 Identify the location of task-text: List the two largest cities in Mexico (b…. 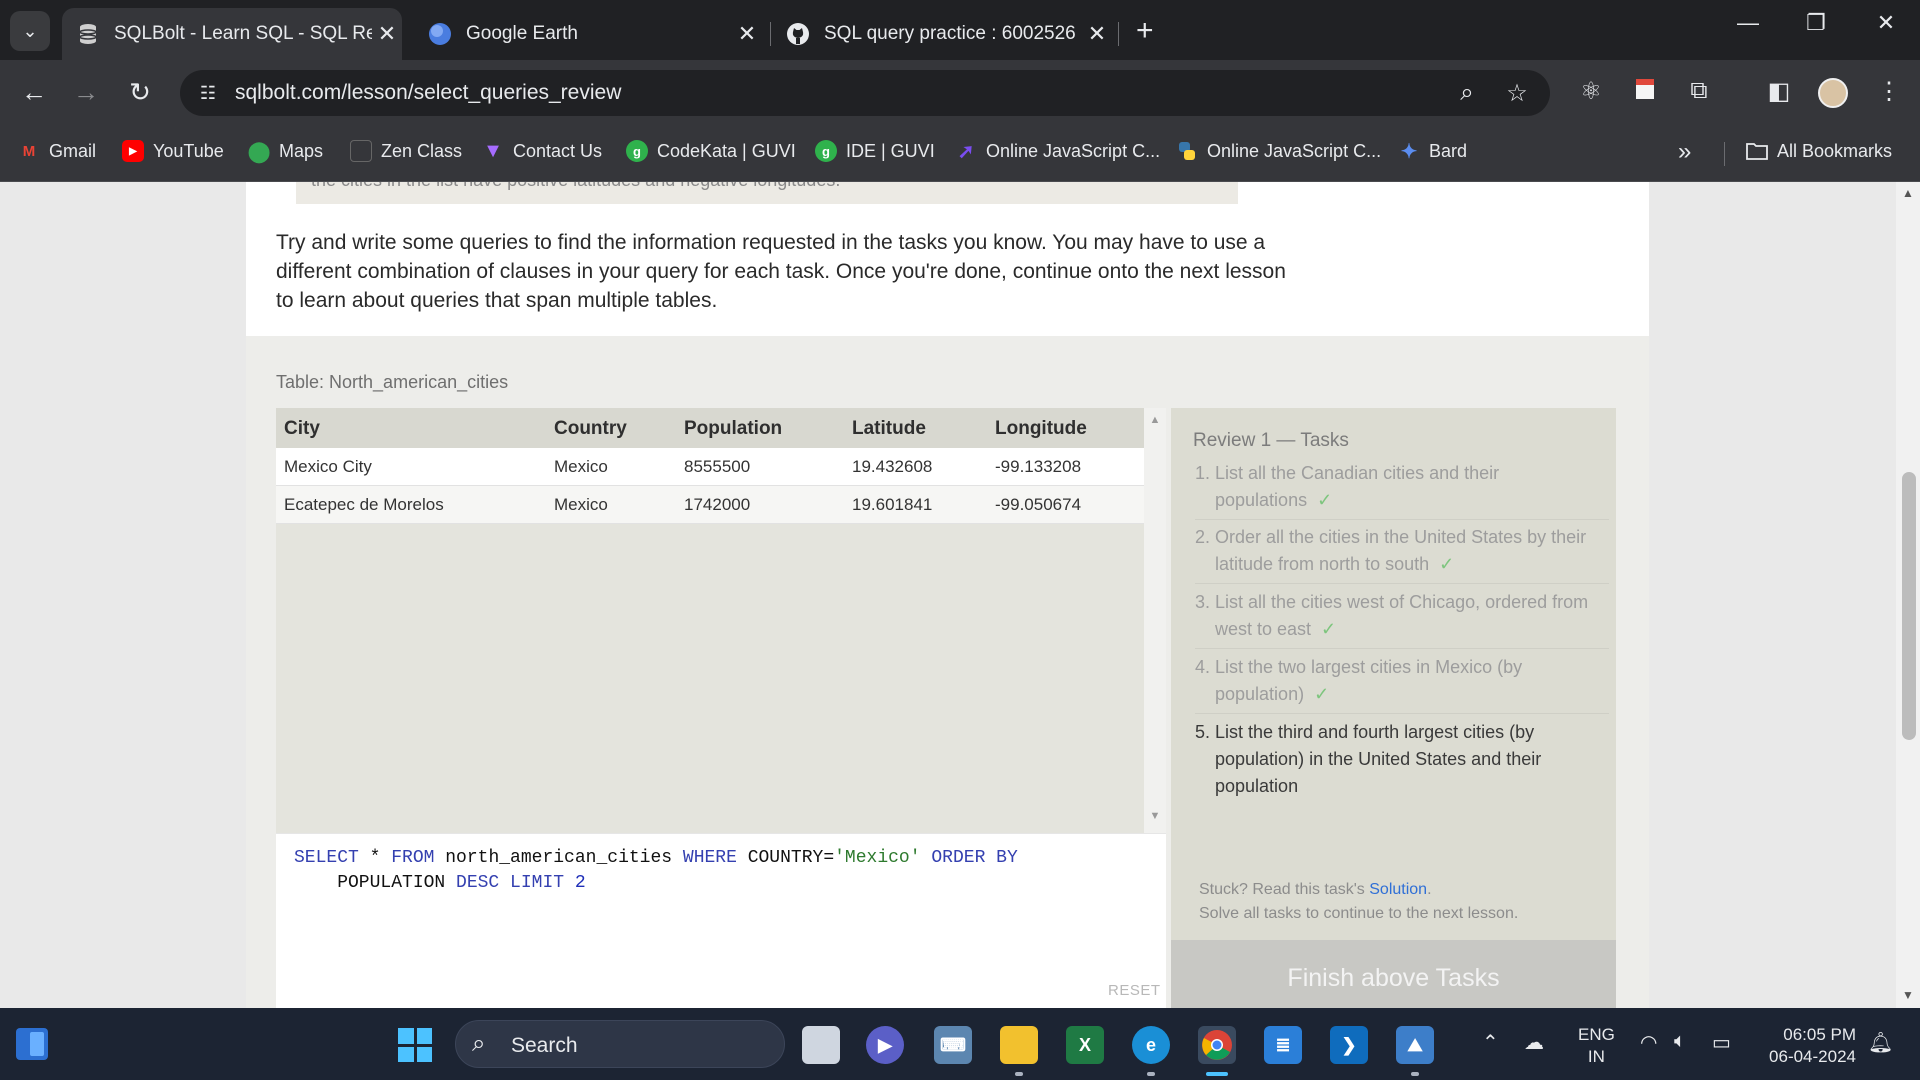
(1369, 680).